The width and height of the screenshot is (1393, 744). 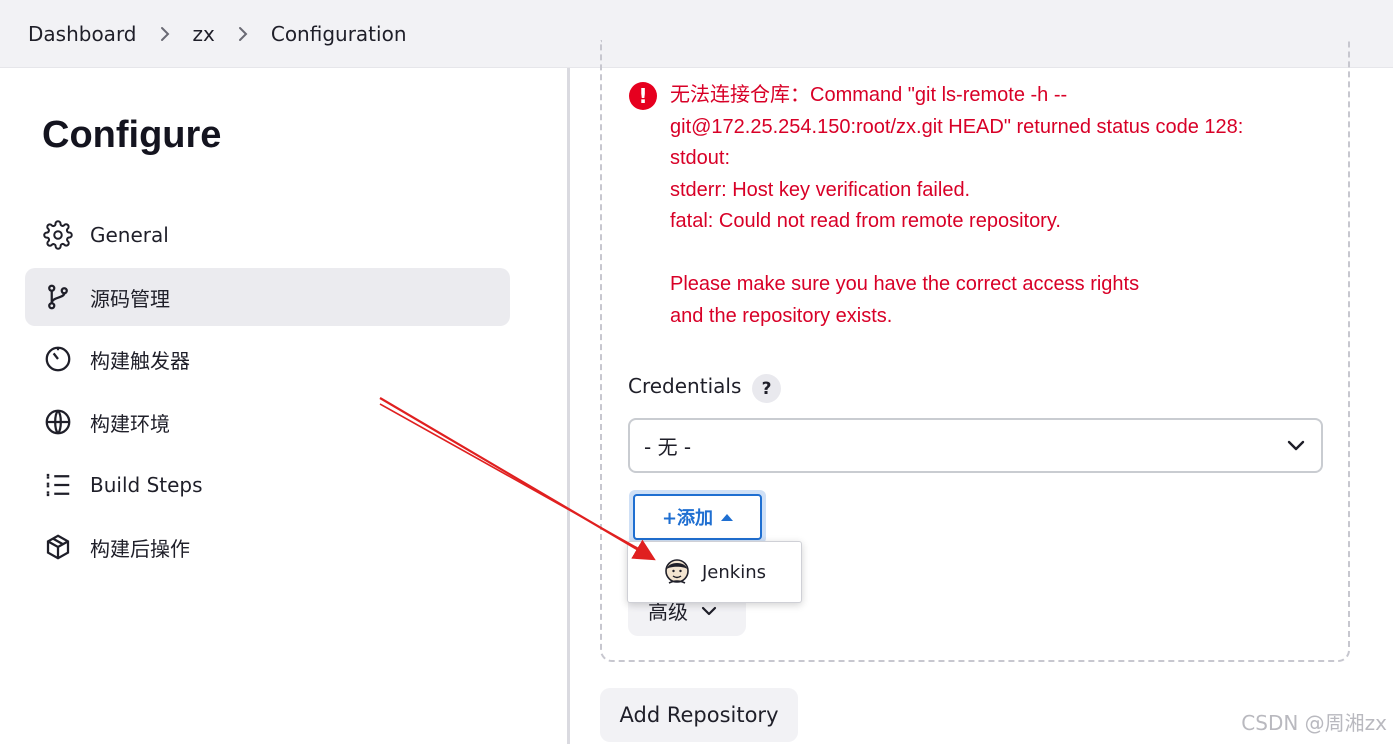 I want to click on annotation-arrow, so click(x=517, y=479).